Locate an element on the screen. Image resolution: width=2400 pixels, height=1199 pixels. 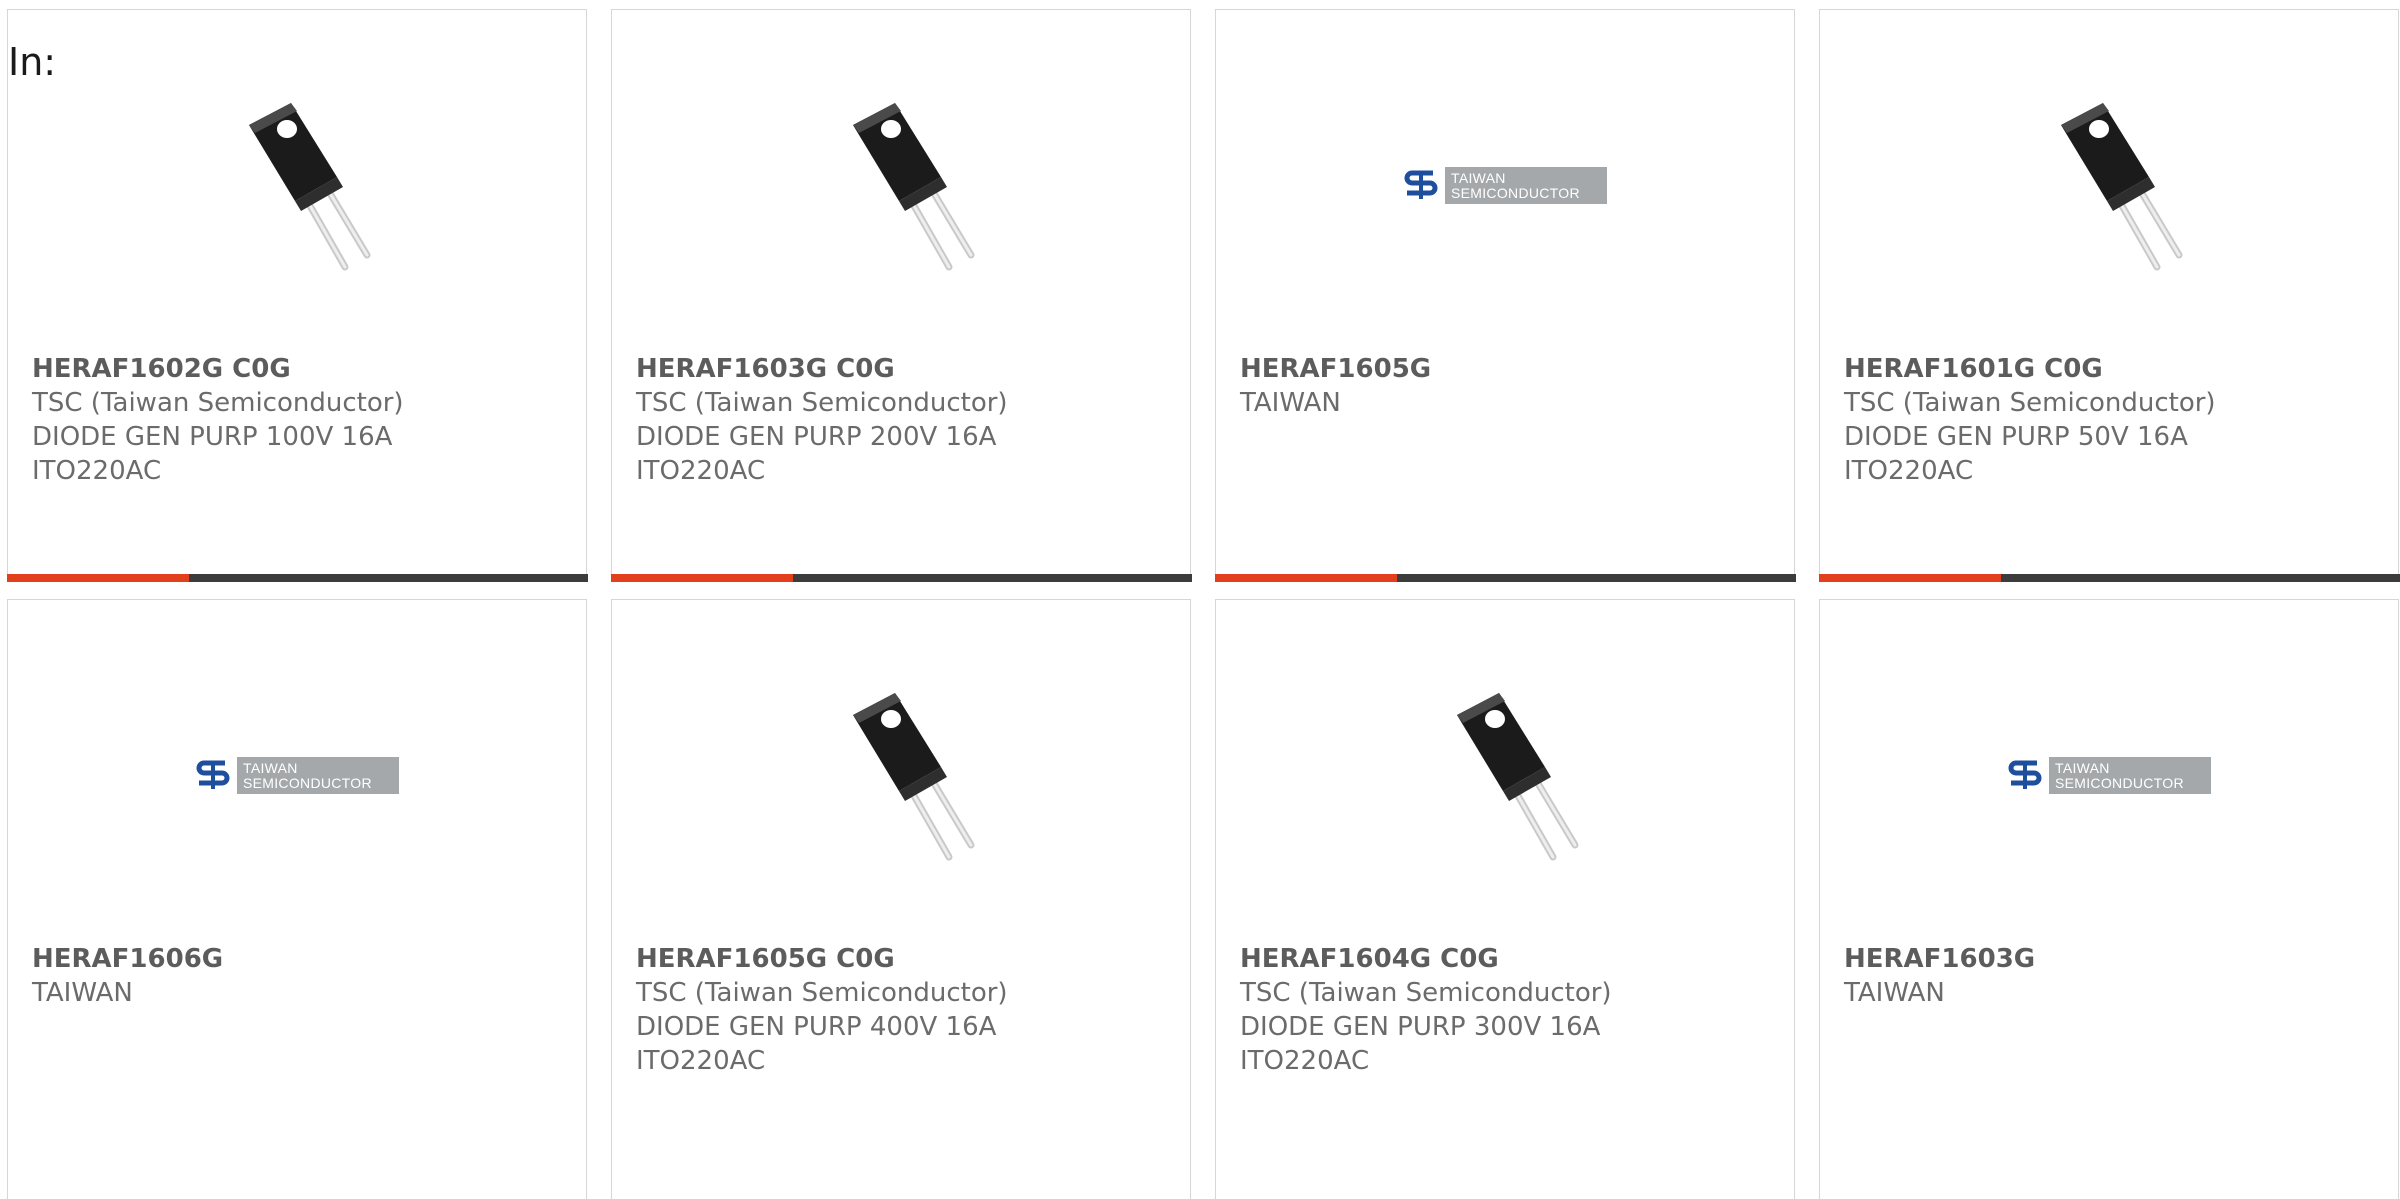
product-card: TAIWAN SEMICONDUCTOR HERAF1606G TAIWAN is located at coordinates (297, 899).